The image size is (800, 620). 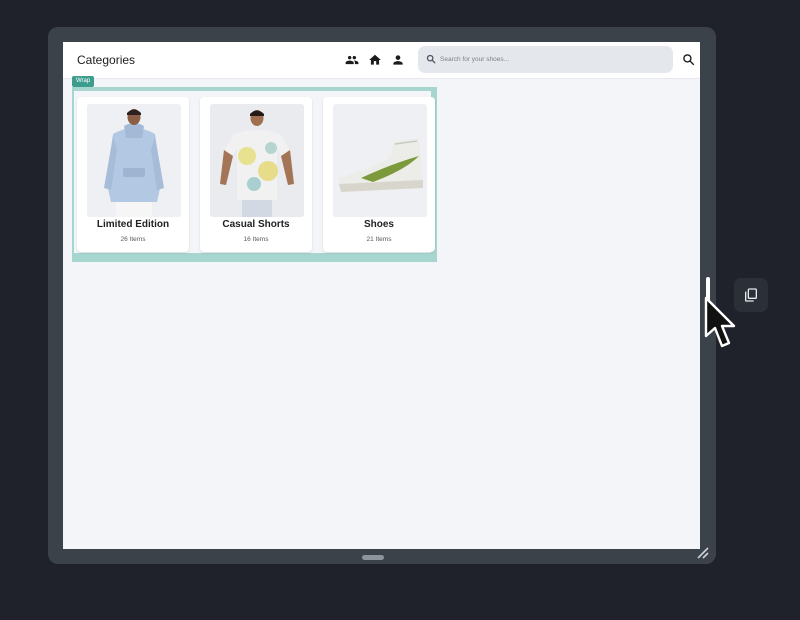 I want to click on person-icon, so click(x=398, y=60).